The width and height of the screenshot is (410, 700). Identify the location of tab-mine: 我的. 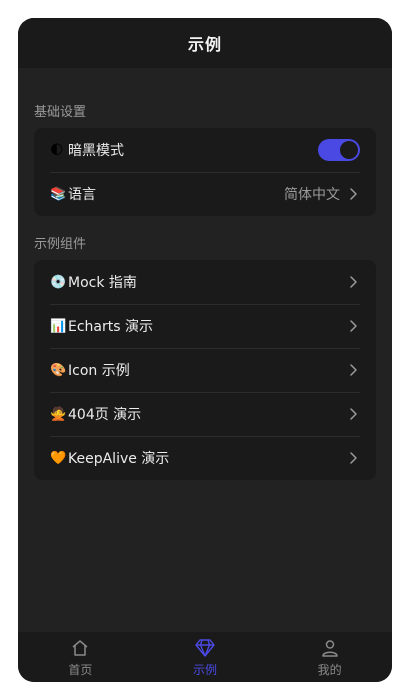
(329, 657).